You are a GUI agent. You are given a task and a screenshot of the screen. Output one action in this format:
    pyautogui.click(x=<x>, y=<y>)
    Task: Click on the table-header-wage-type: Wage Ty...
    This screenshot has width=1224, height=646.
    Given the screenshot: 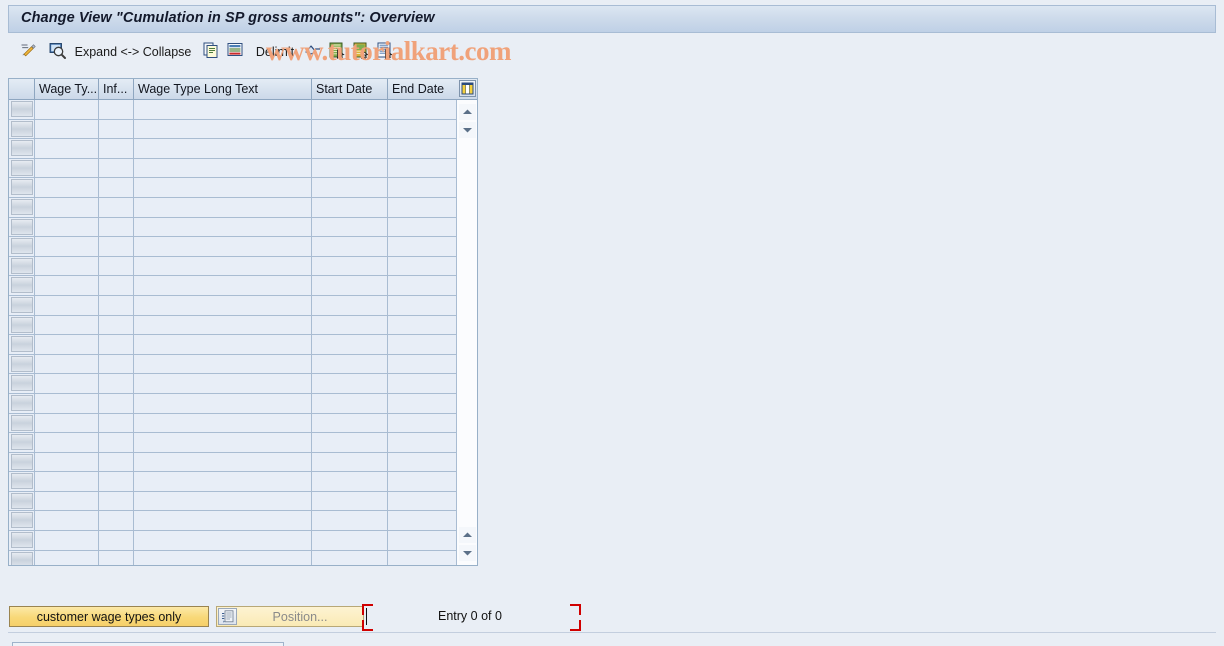 What is the action you would take?
    pyautogui.click(x=67, y=89)
    